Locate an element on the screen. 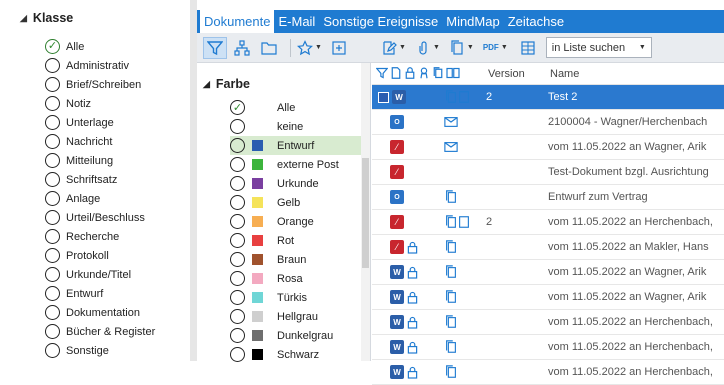 This screenshot has height=385, width=724. klasse-item: Entwurf is located at coordinates (100, 293).